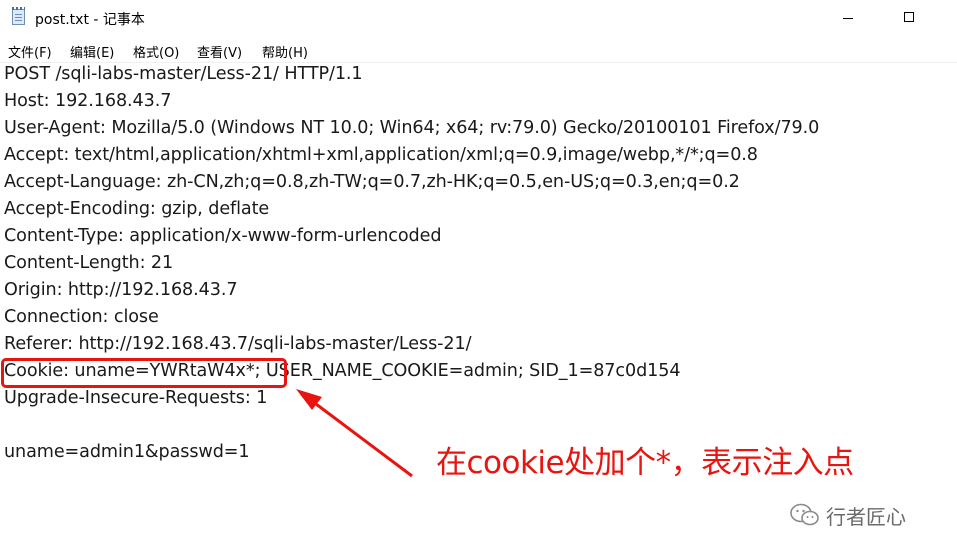 The image size is (957, 556). Describe the element at coordinates (909, 18) in the screenshot. I see `maximize-button` at that location.